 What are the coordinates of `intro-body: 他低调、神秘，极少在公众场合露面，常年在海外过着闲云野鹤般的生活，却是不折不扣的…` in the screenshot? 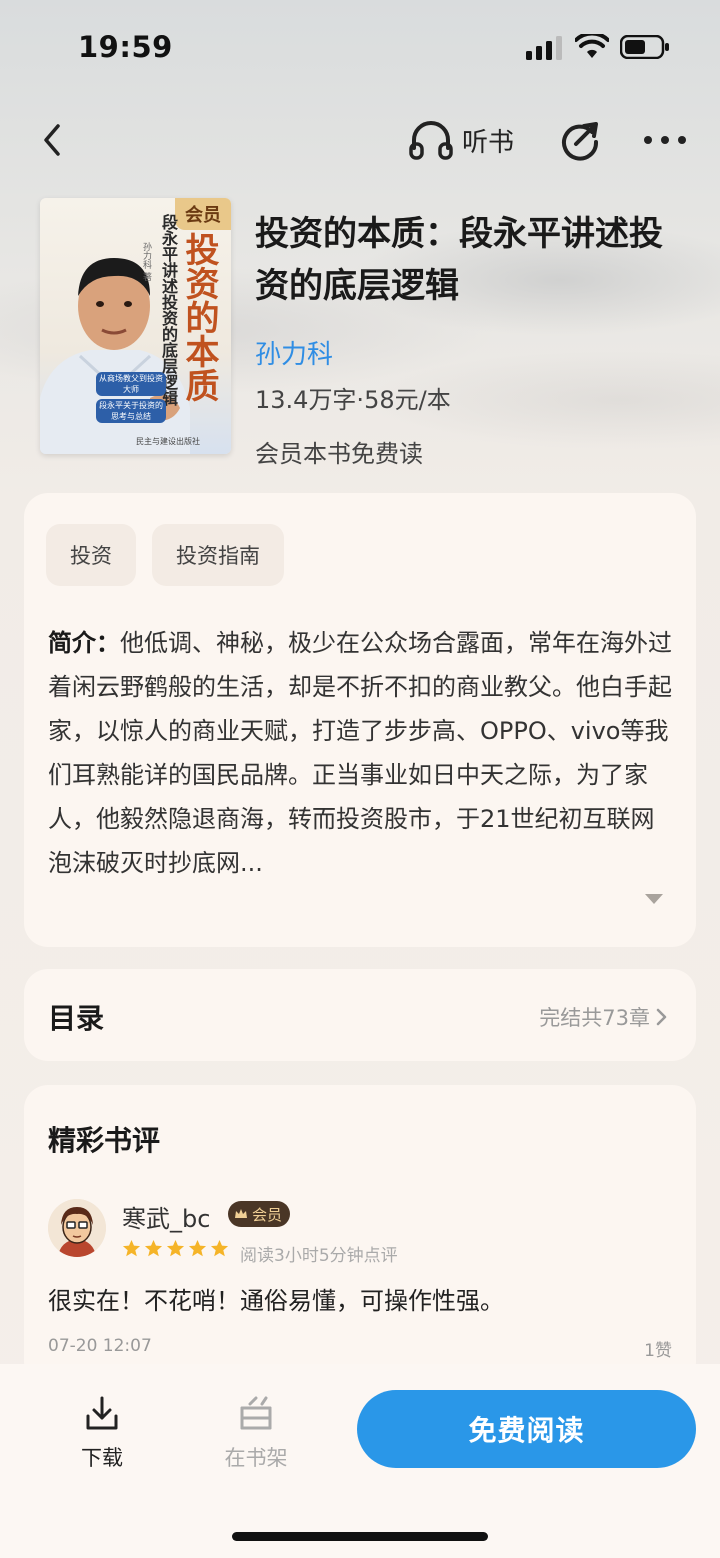 It's located at (360, 753).